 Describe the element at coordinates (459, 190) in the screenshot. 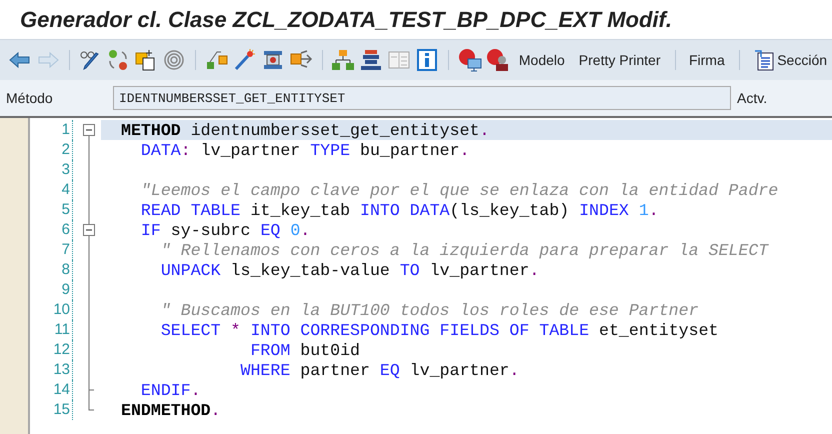

I see `code-line: "Leemos el campo clave por el que se enlaza con la entidad Padre` at that location.